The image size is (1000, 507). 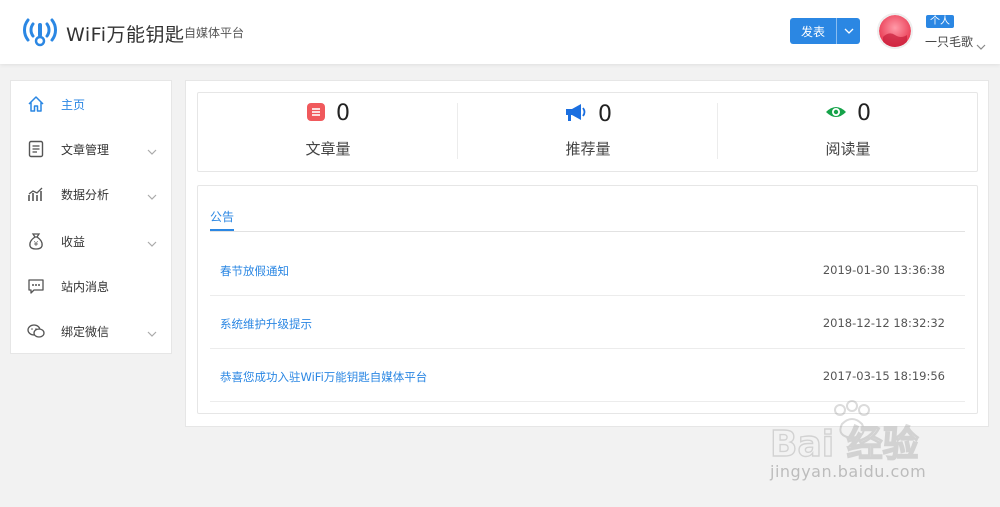 I want to click on stat-label: 阅读量, so click(x=848, y=149).